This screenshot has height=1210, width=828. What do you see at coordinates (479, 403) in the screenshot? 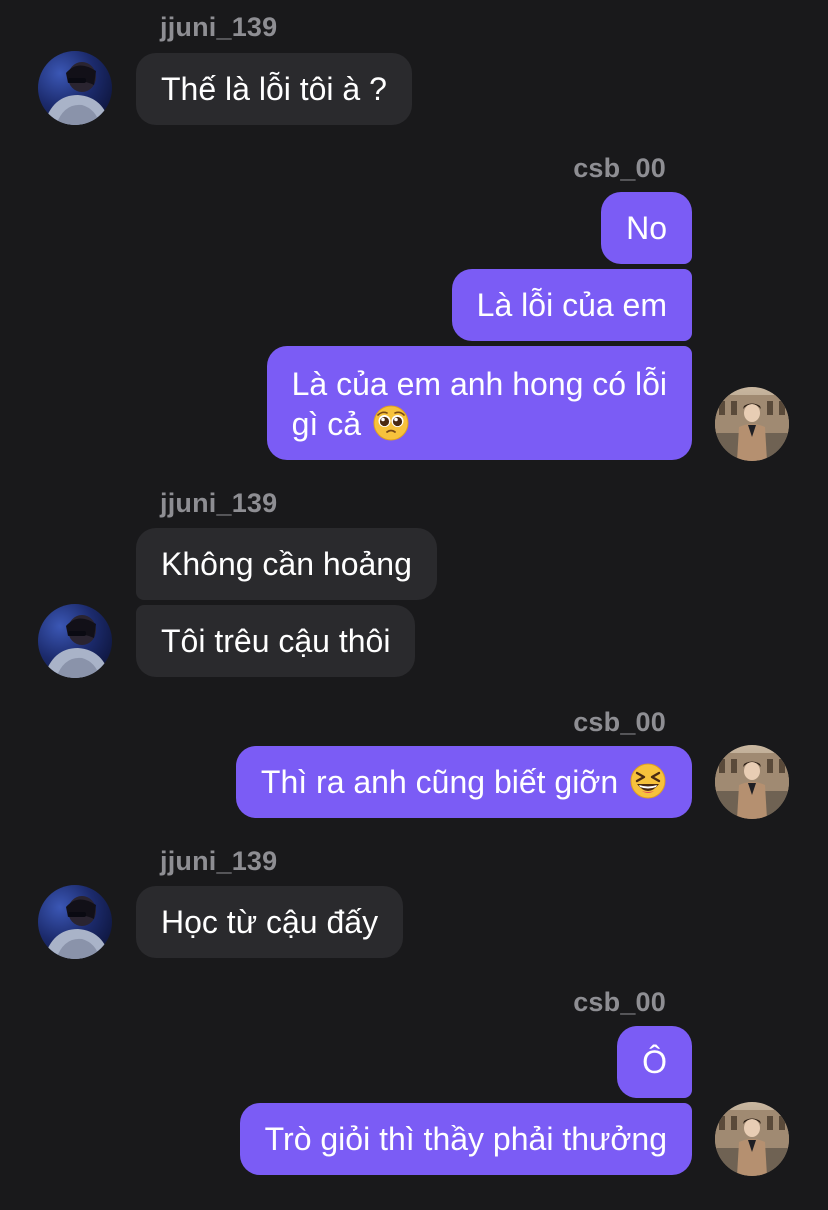
I see `message-bubble: Là của em anh hong có lỗi gì cả` at bounding box center [479, 403].